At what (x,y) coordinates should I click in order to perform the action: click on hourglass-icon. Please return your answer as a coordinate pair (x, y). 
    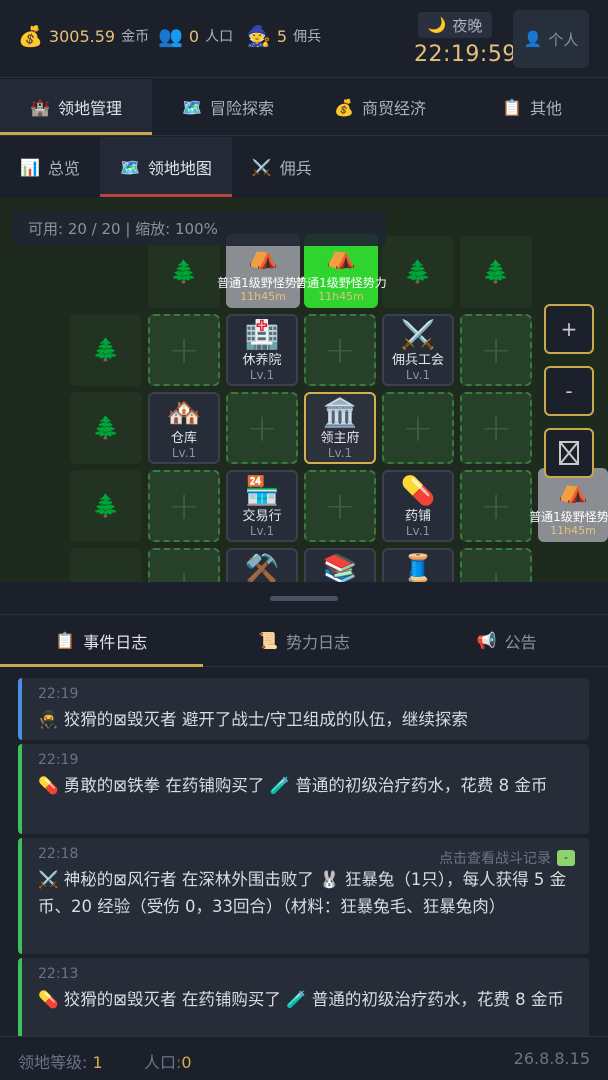
    Looking at the image, I should click on (569, 453).